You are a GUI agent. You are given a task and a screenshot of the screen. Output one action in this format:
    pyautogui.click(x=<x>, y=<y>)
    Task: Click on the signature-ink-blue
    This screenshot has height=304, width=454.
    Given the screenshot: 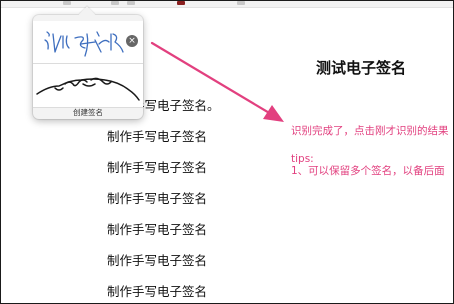 What is the action you would take?
    pyautogui.click(x=84, y=44)
    